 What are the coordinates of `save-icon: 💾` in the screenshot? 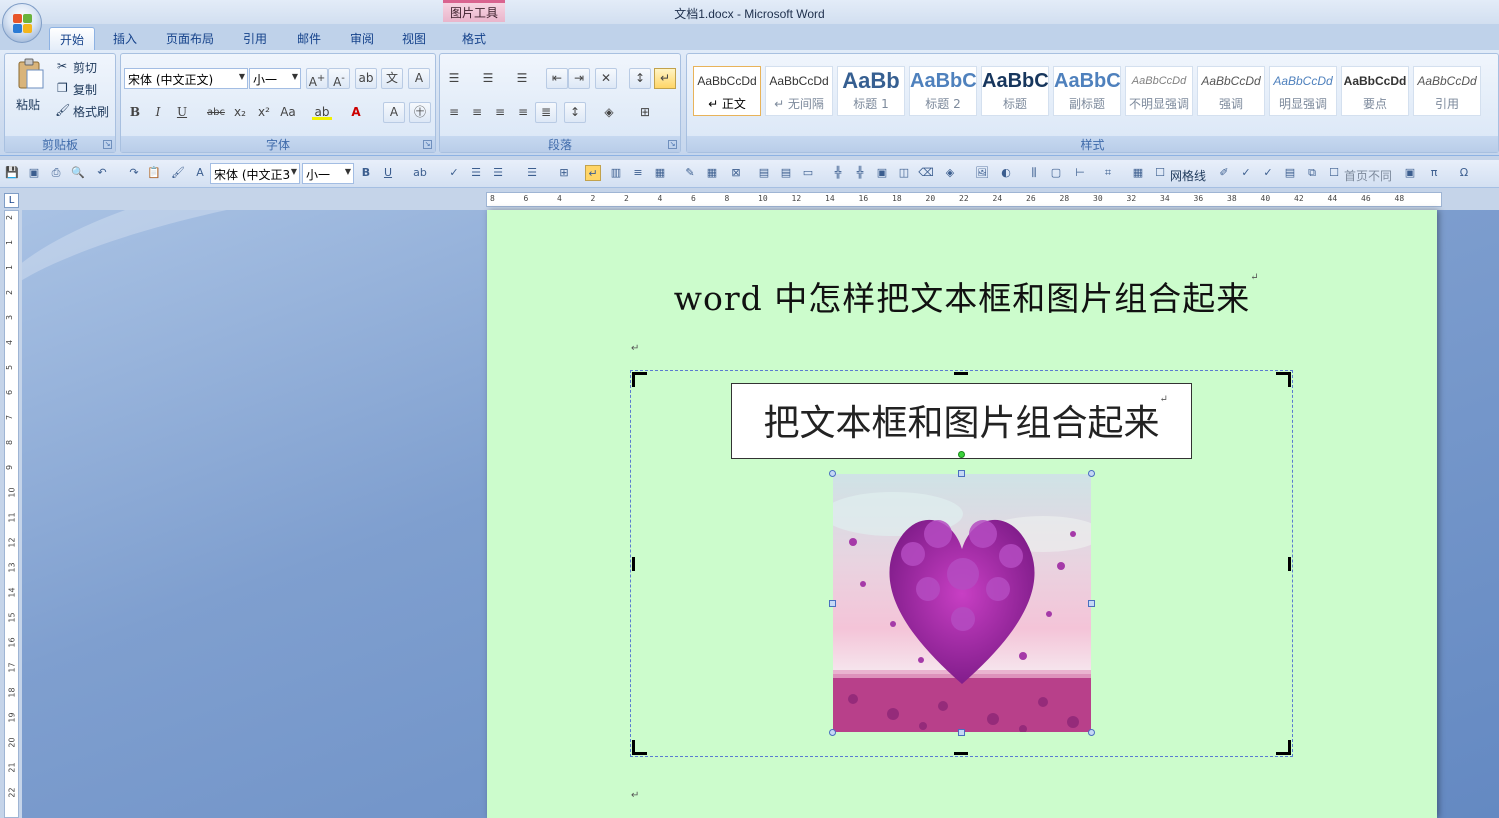 It's located at (12, 173).